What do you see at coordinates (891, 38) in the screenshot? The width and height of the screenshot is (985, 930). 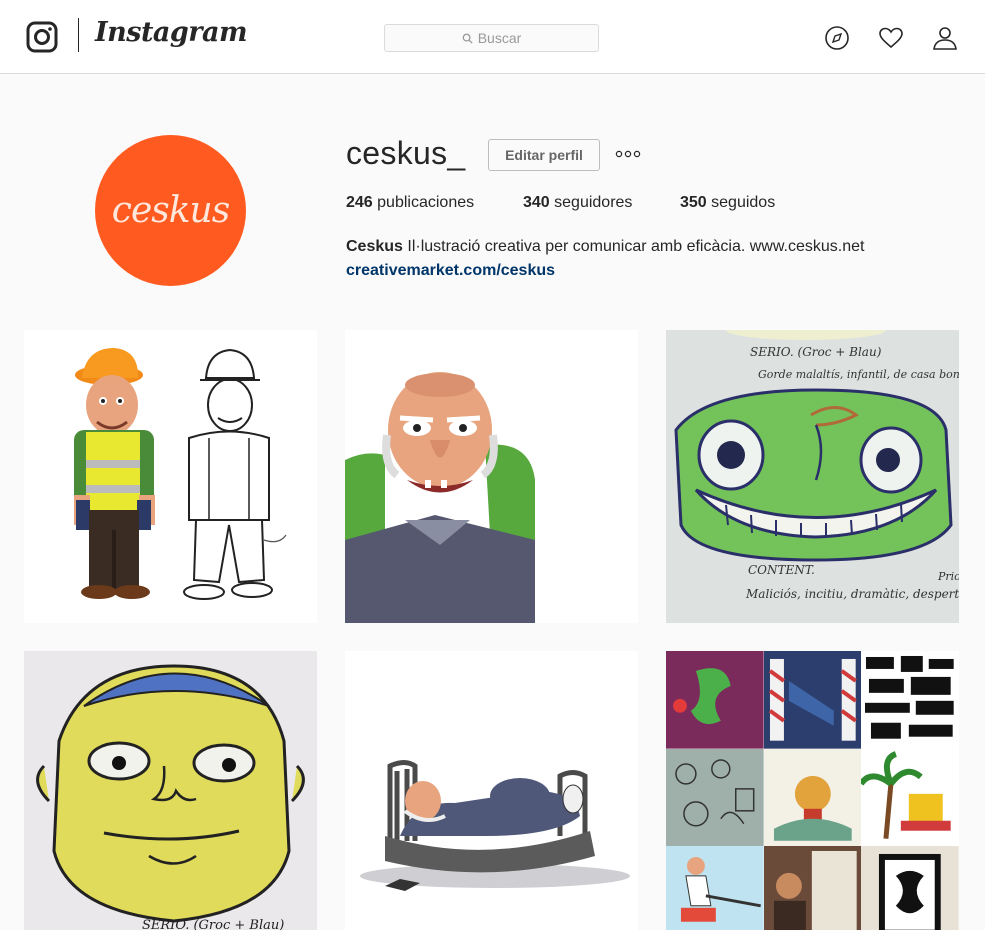 I see `heart-icon` at bounding box center [891, 38].